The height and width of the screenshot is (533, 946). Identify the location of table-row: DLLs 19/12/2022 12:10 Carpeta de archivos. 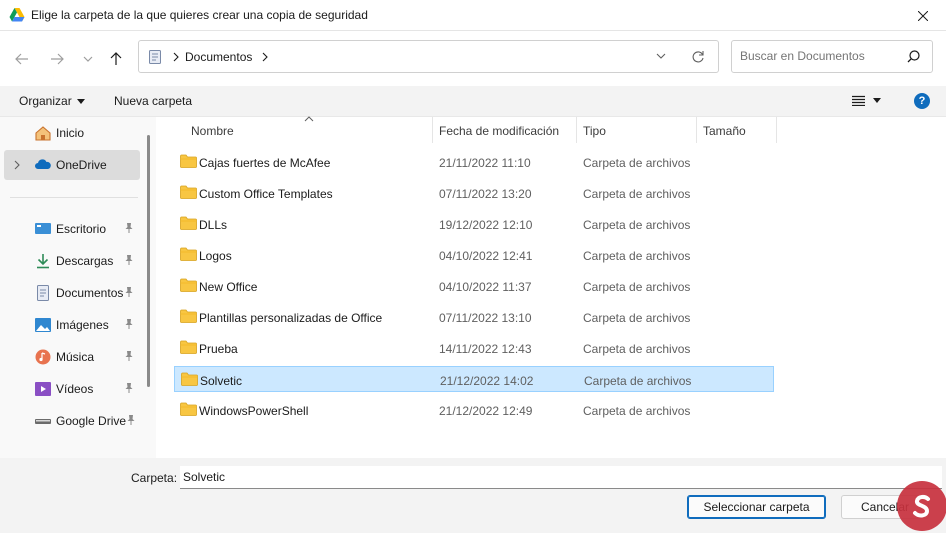
(474, 224).